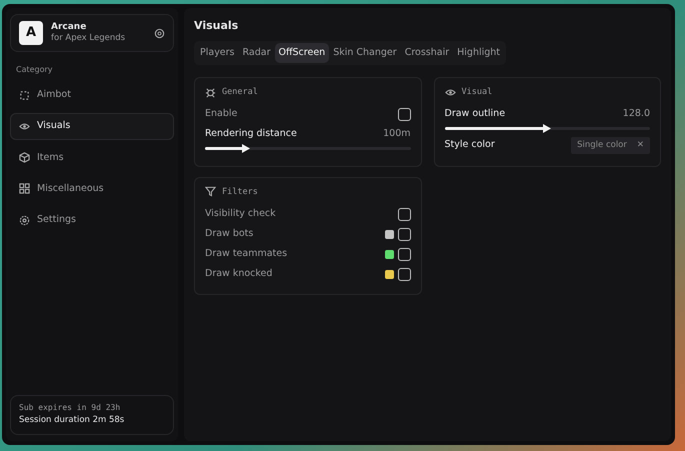  I want to click on app-title: Arcane, so click(69, 28).